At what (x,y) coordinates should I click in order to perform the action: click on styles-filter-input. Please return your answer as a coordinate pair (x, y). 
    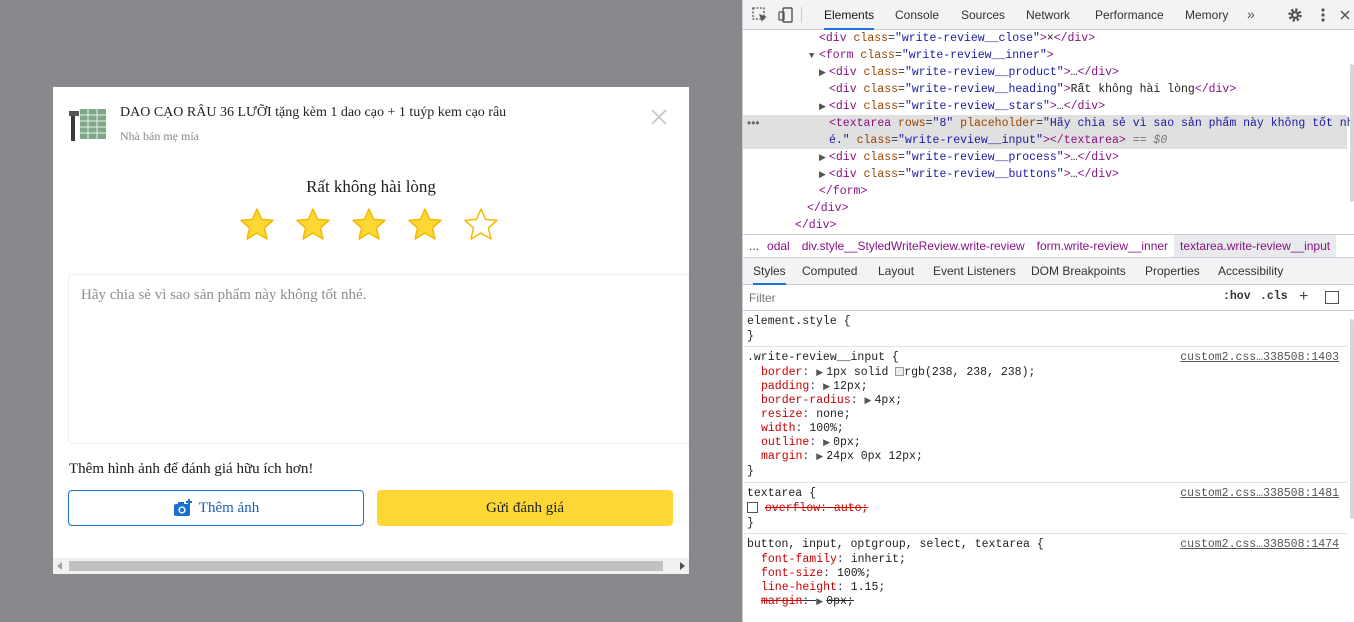
    Looking at the image, I should click on (981, 297).